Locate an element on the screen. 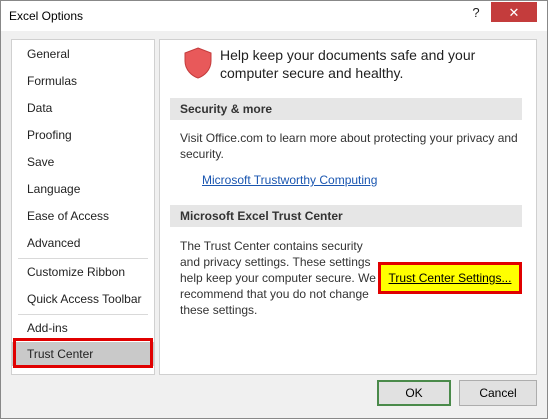 The width and height of the screenshot is (548, 419). nav-item-advanced: Advanced is located at coordinates (83, 243).